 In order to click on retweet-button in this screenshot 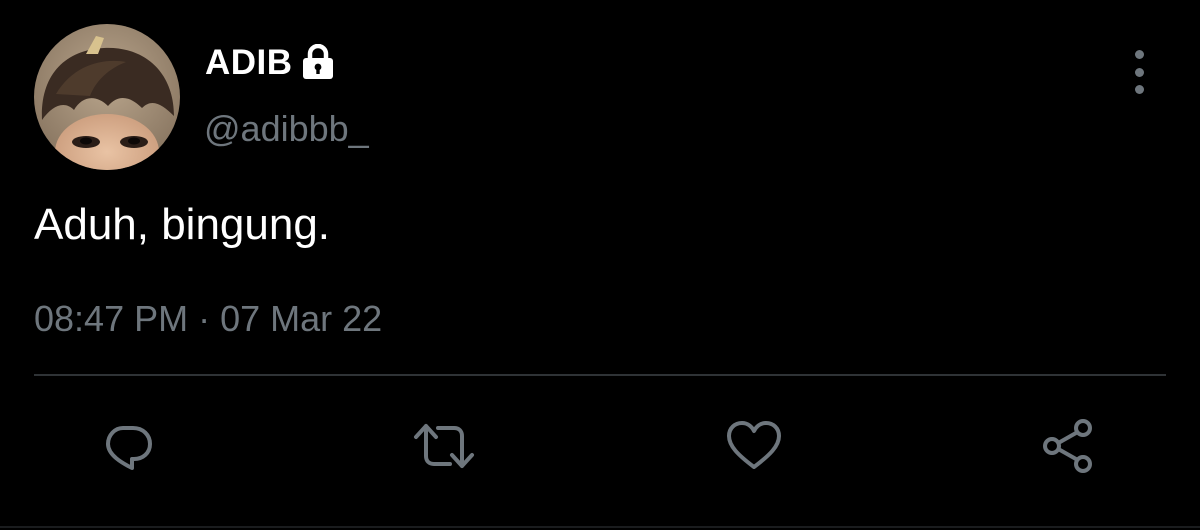, I will do `click(444, 446)`.